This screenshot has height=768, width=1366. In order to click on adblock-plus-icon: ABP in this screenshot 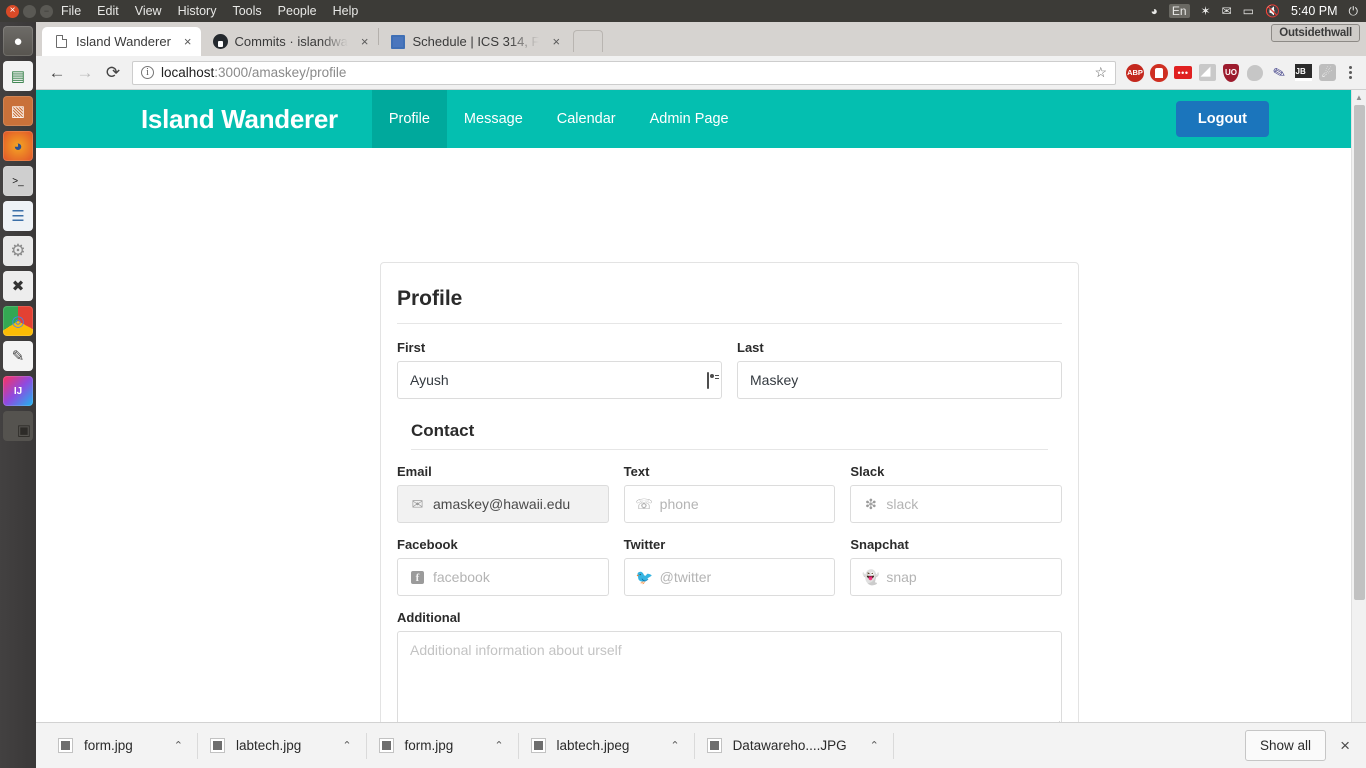, I will do `click(1135, 73)`.